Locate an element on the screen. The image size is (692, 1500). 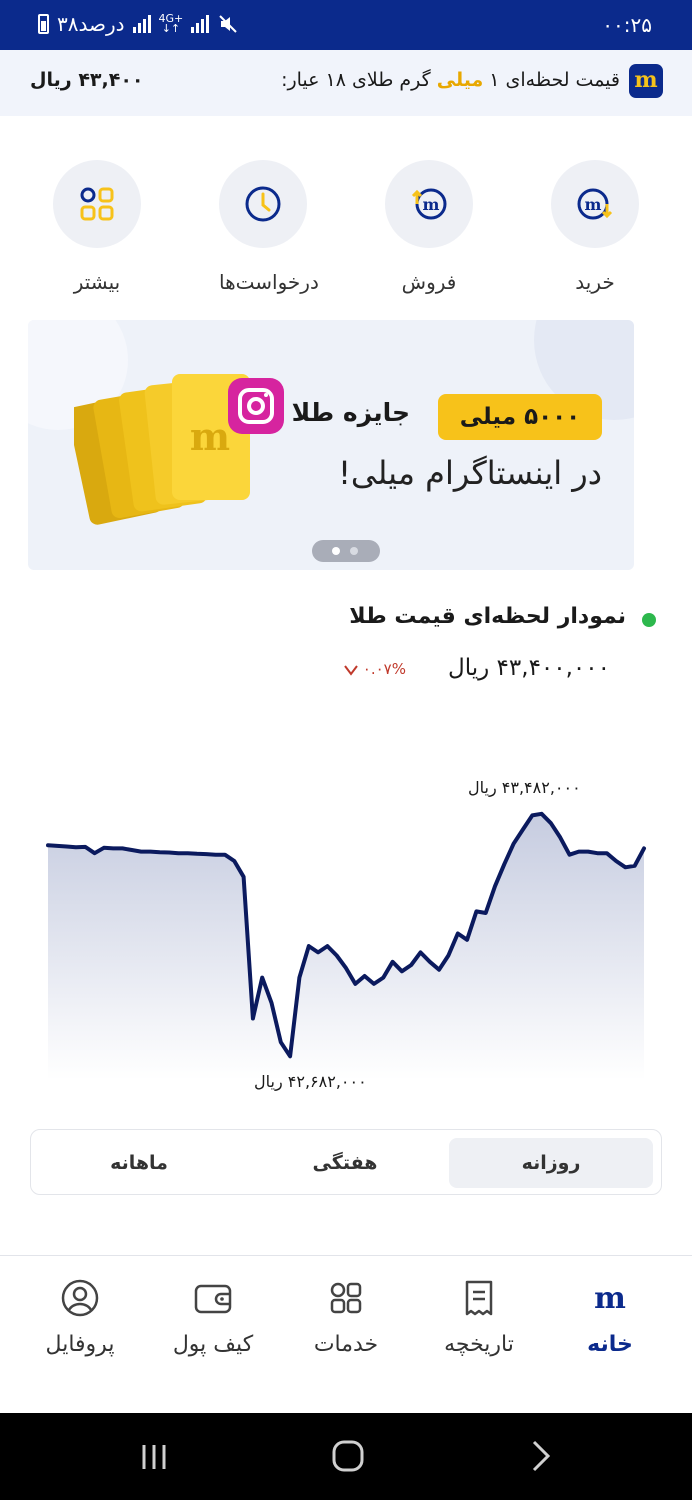
battery-icon is located at coordinates (43, 24).